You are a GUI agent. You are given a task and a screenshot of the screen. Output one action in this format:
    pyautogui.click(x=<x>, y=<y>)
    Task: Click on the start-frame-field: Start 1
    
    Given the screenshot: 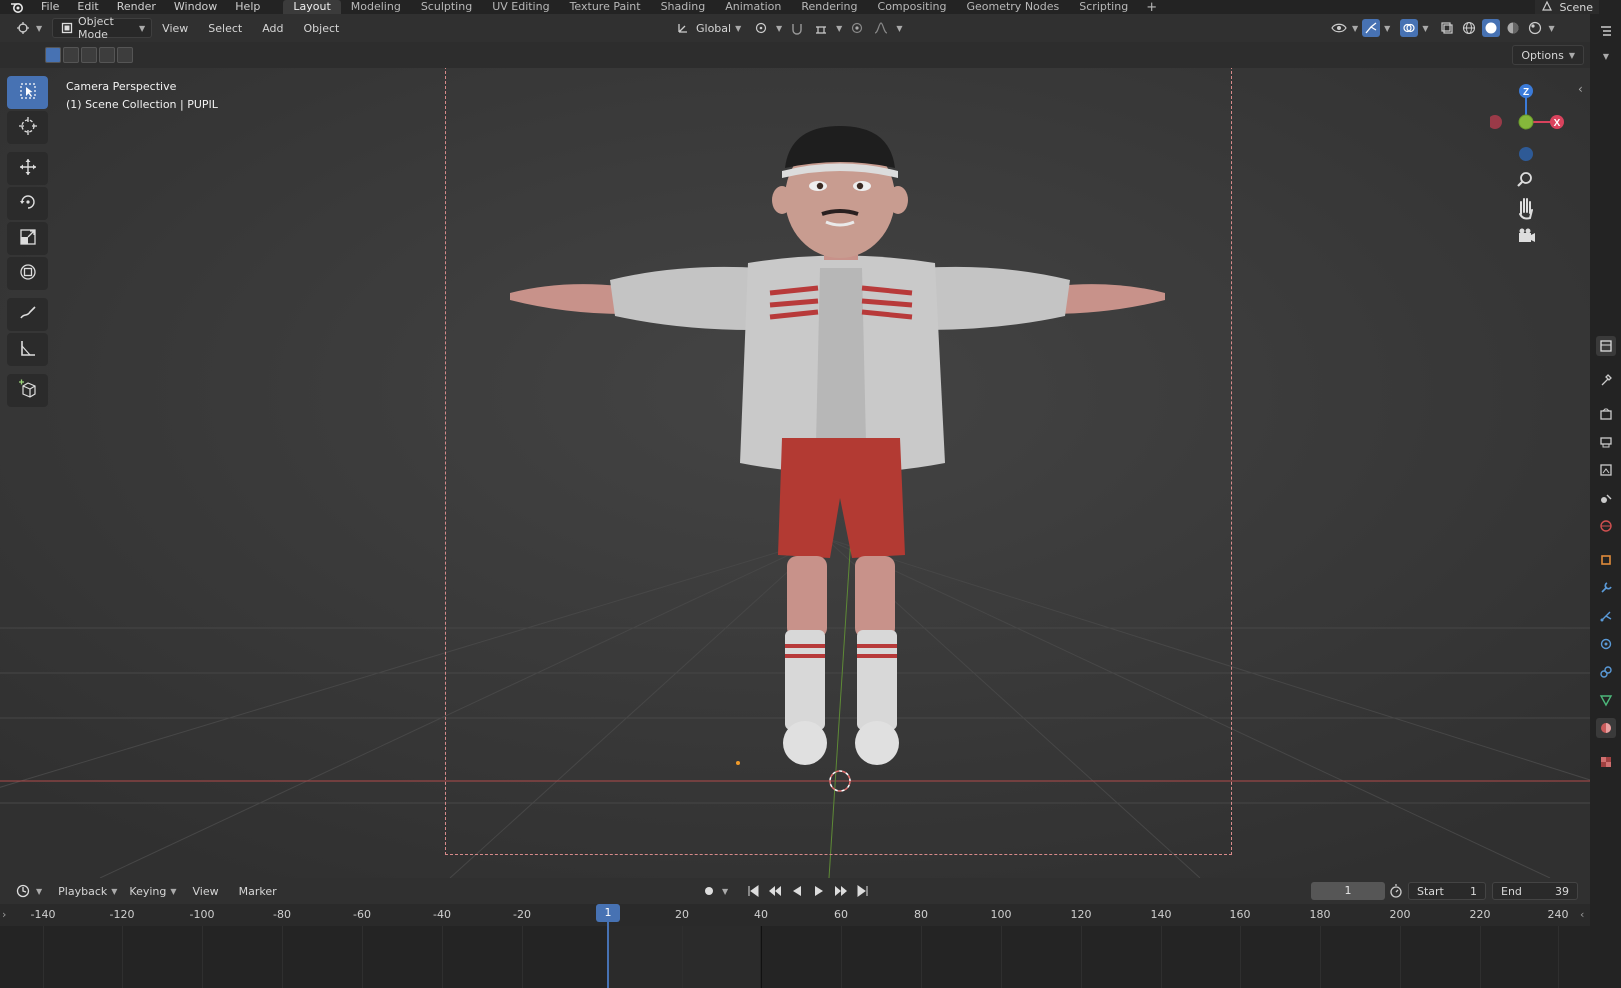 What is the action you would take?
    pyautogui.click(x=1447, y=891)
    